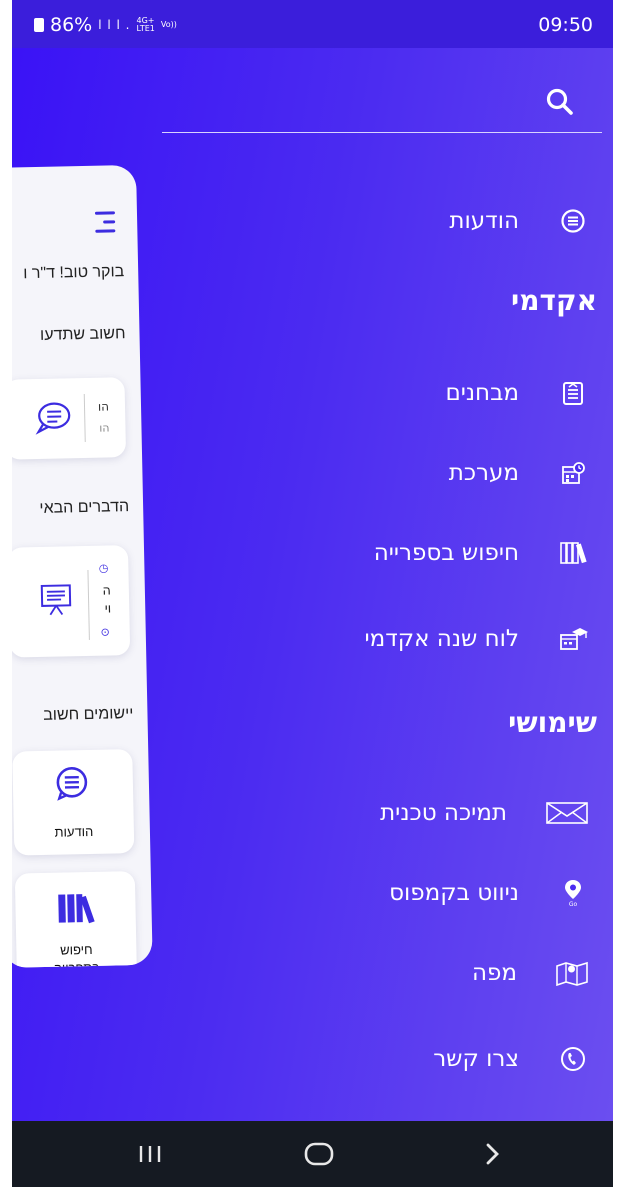 The image size is (625, 1187). What do you see at coordinates (74, 831) in the screenshot?
I see `messages-app-label: הודעות` at bounding box center [74, 831].